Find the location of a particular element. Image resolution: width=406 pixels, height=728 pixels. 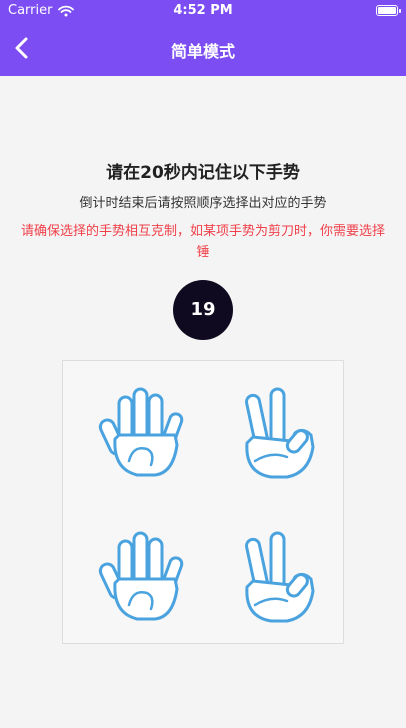

instruction-heading: 请在20秒内记住以下手势 is located at coordinates (203, 173).